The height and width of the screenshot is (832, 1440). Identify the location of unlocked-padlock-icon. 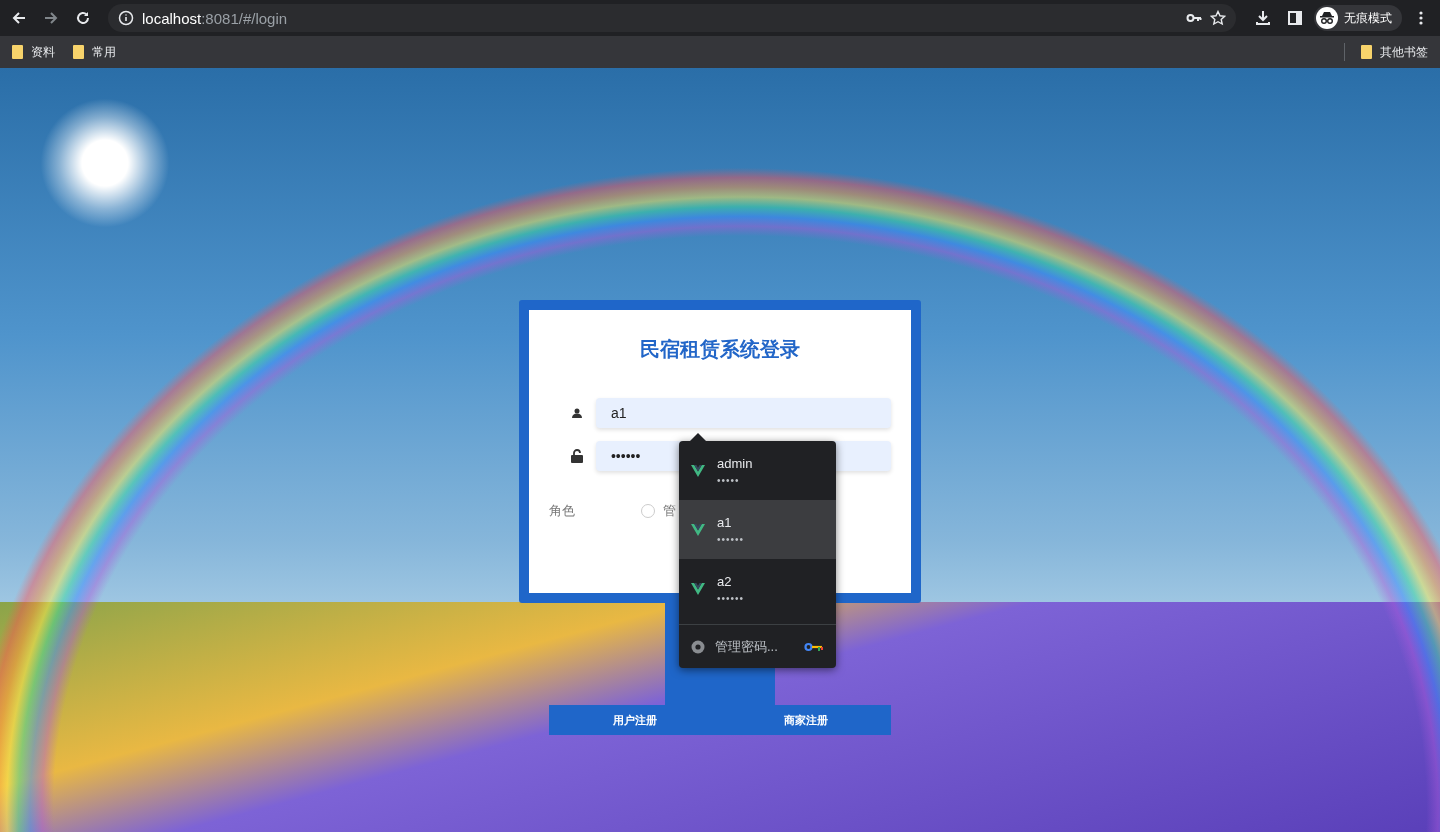
(577, 456).